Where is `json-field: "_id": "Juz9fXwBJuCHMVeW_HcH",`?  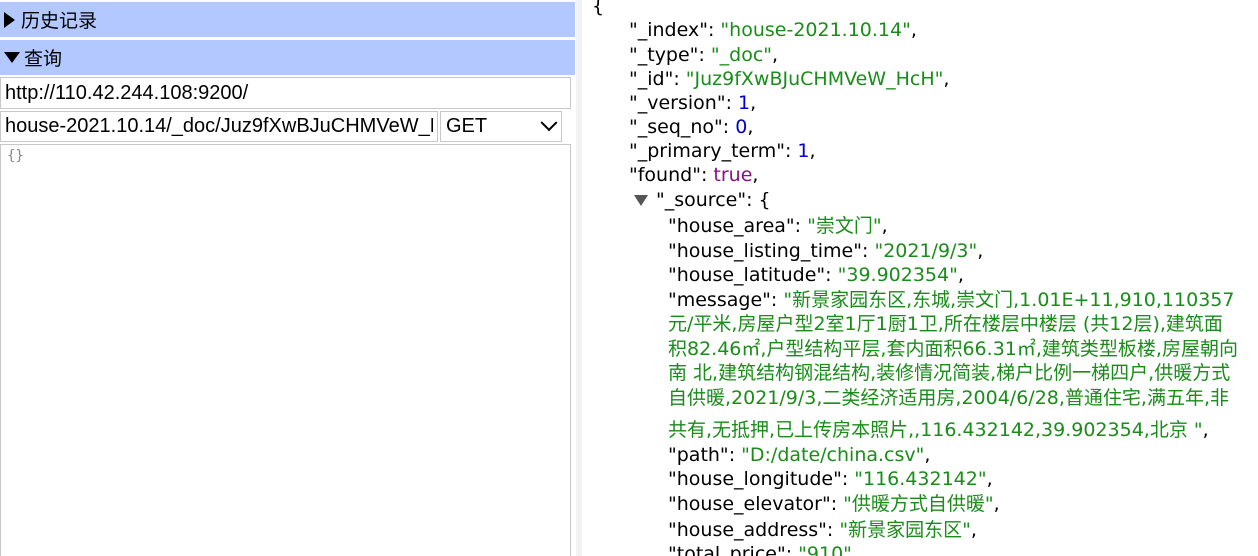 json-field: "_id": "Juz9fXwBJuCHMVeW_HcH", is located at coordinates (789, 79).